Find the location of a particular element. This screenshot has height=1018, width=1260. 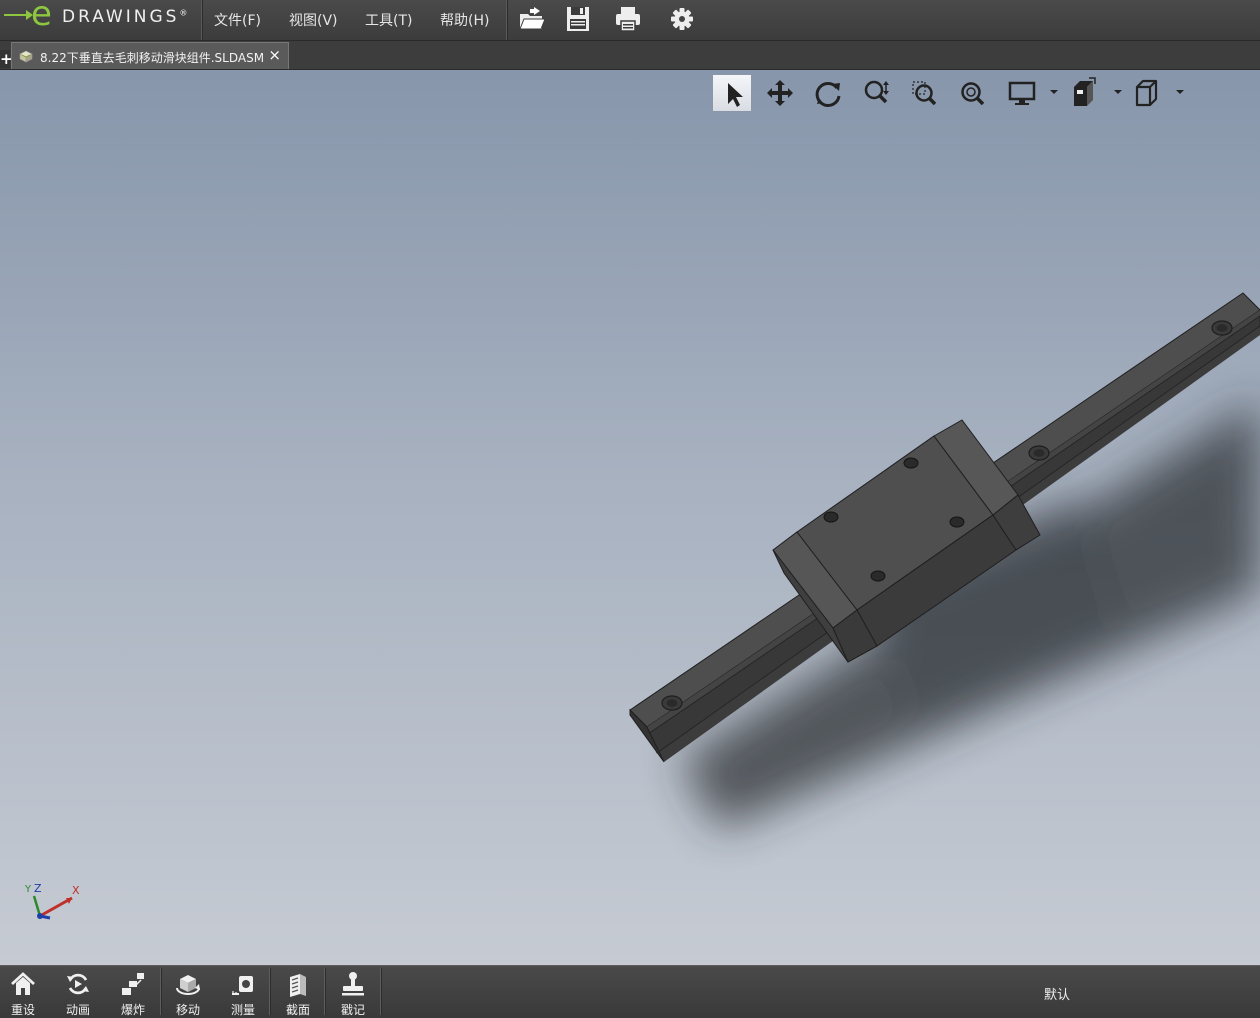

rotate-tool-button is located at coordinates (828, 93).